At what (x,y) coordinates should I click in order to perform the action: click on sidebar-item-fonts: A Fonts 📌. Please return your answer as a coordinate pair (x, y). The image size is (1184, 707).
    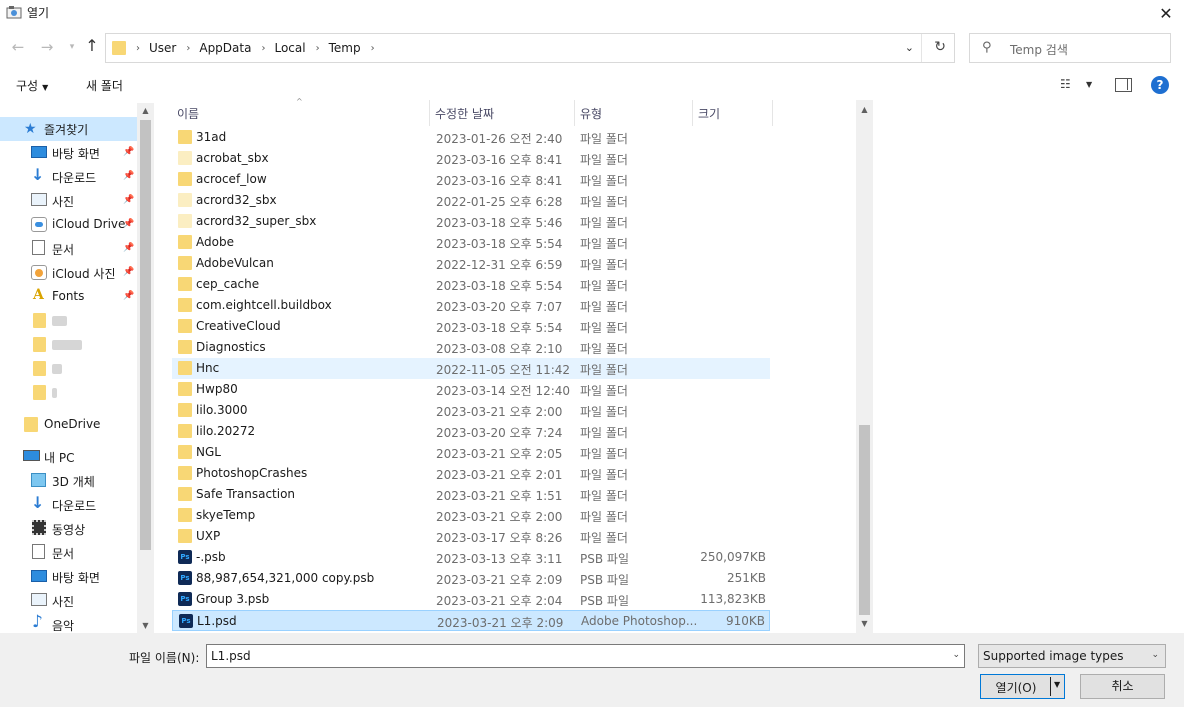
    Looking at the image, I should click on (68, 297).